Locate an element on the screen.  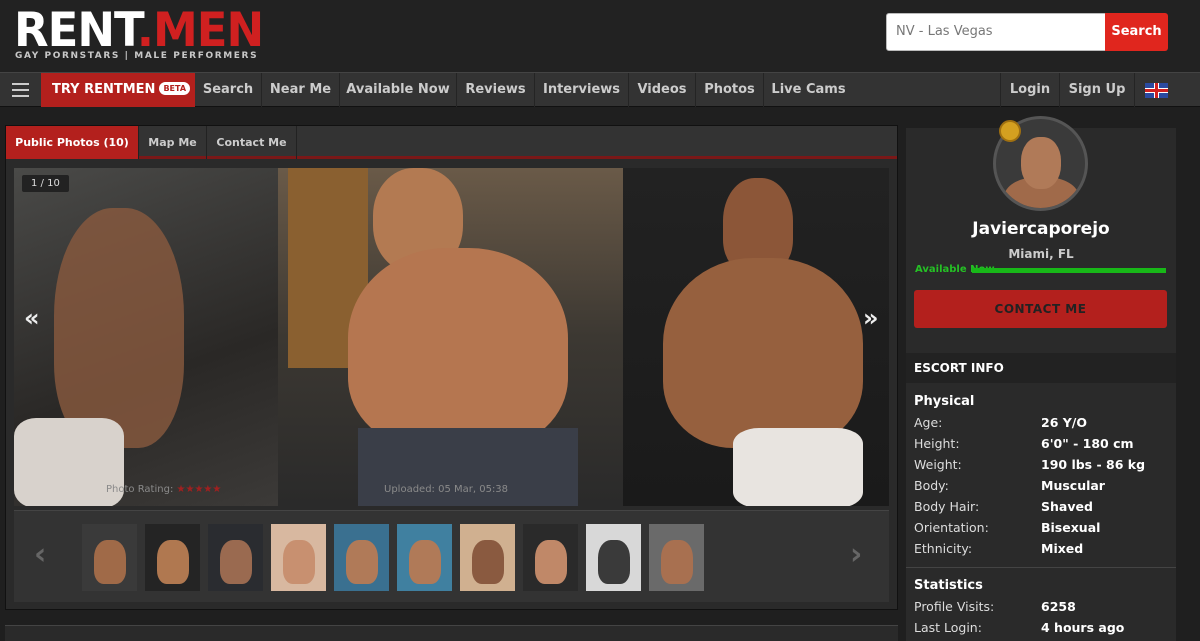
statistics-row: Profile Visits: 6258 is located at coordinates (1045, 609).